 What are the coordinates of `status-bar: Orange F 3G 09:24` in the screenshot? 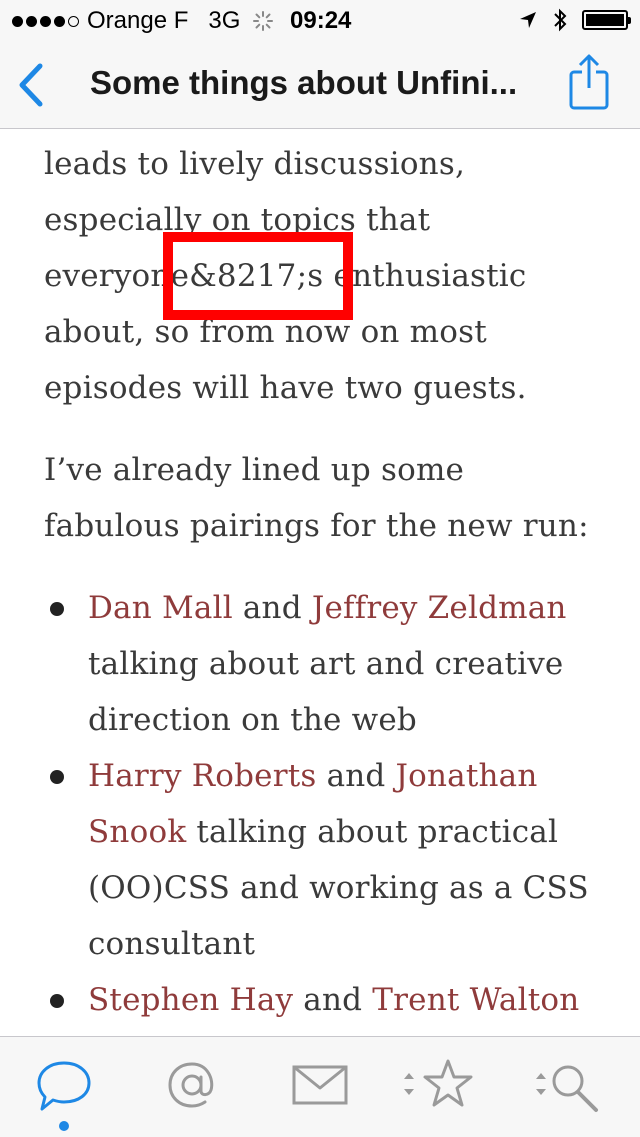 It's located at (320, 20).